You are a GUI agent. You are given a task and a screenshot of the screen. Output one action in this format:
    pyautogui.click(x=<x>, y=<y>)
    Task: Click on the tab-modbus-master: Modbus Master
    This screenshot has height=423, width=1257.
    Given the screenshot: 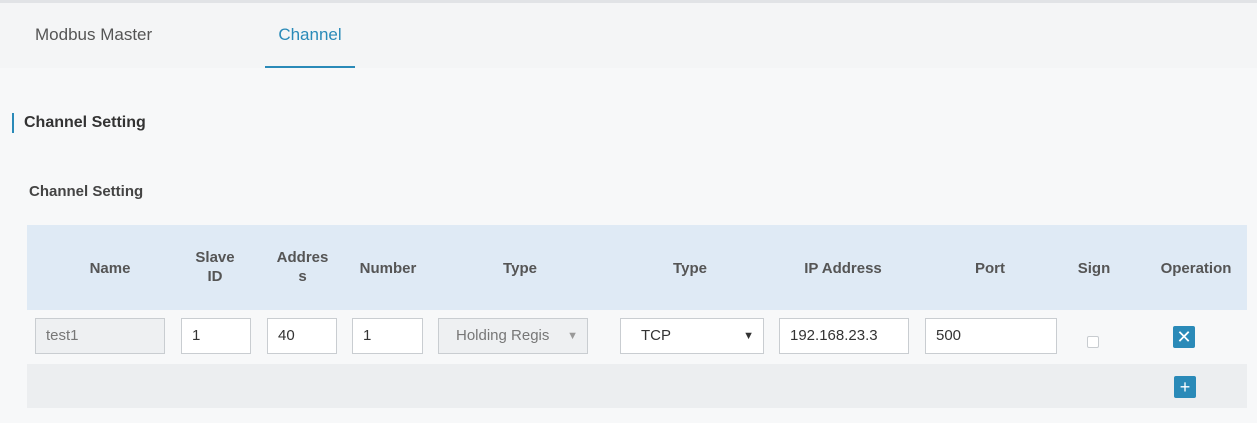 What is the action you would take?
    pyautogui.click(x=93, y=35)
    